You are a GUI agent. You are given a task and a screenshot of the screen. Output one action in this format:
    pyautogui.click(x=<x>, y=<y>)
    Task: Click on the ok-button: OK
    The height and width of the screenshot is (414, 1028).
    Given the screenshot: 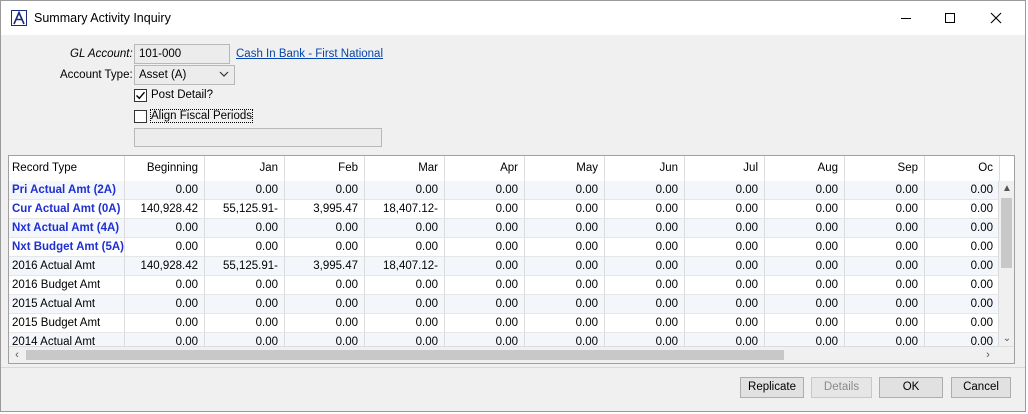 What is the action you would take?
    pyautogui.click(x=911, y=387)
    